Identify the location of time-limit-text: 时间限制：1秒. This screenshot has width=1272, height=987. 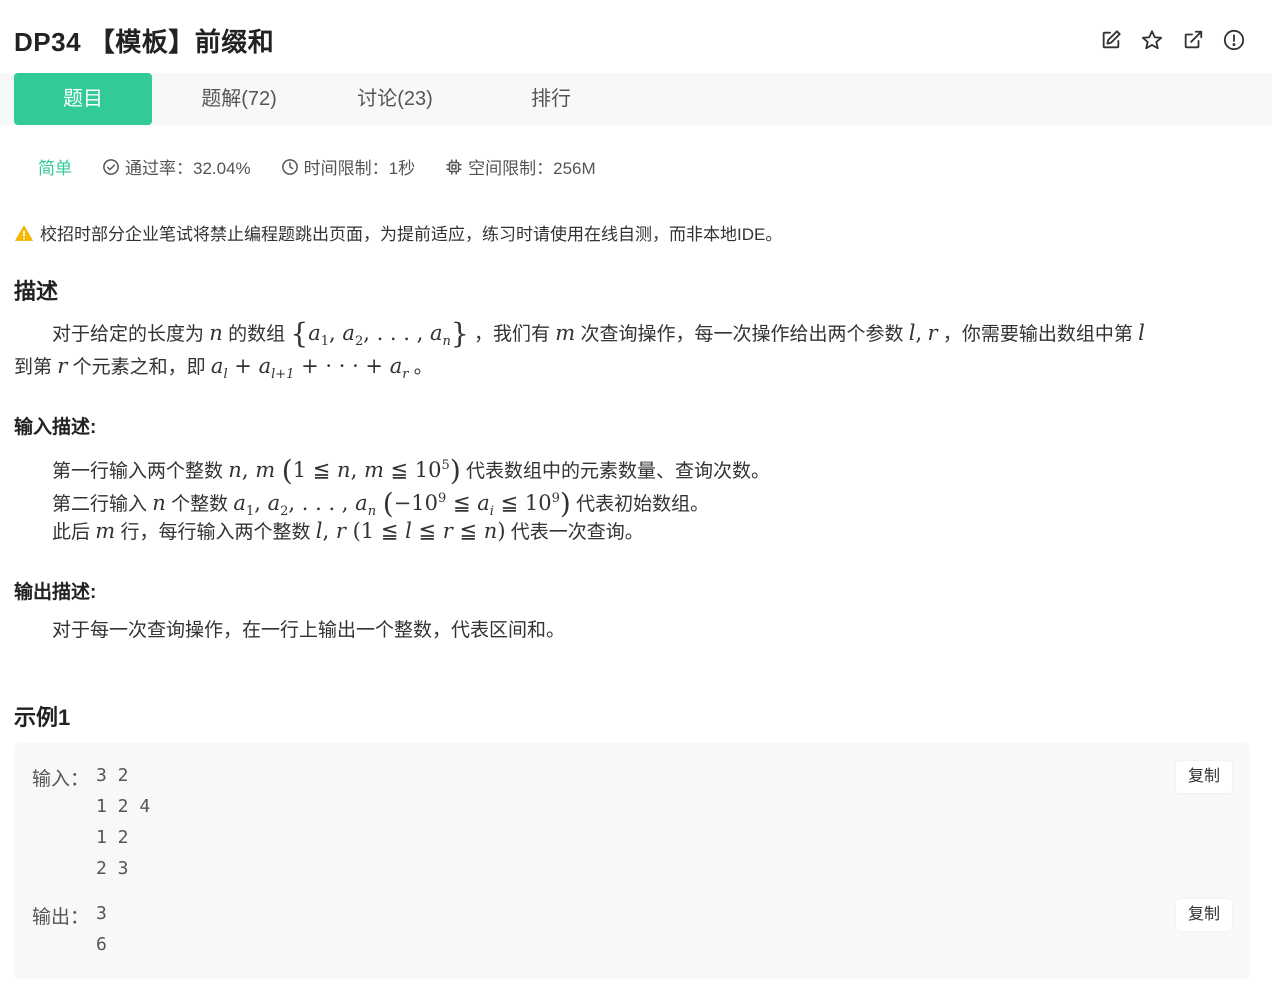
(359, 168).